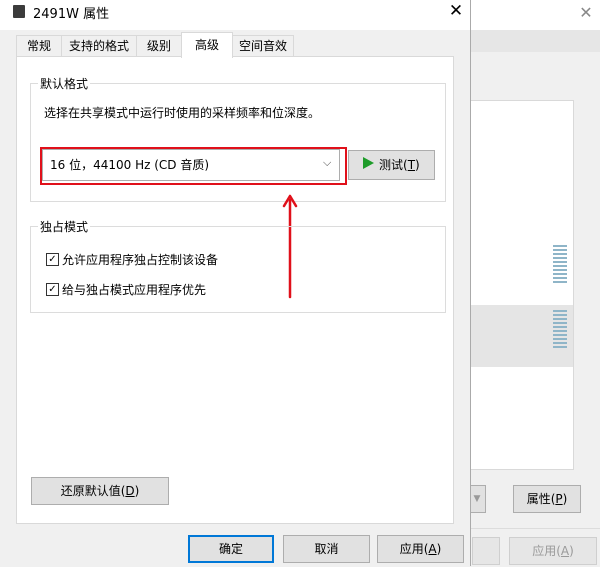 The width and height of the screenshot is (600, 567). Describe the element at coordinates (140, 260) in the screenshot. I see `allow-exclusive-label: 允许应用程序独占控制该设备` at that location.